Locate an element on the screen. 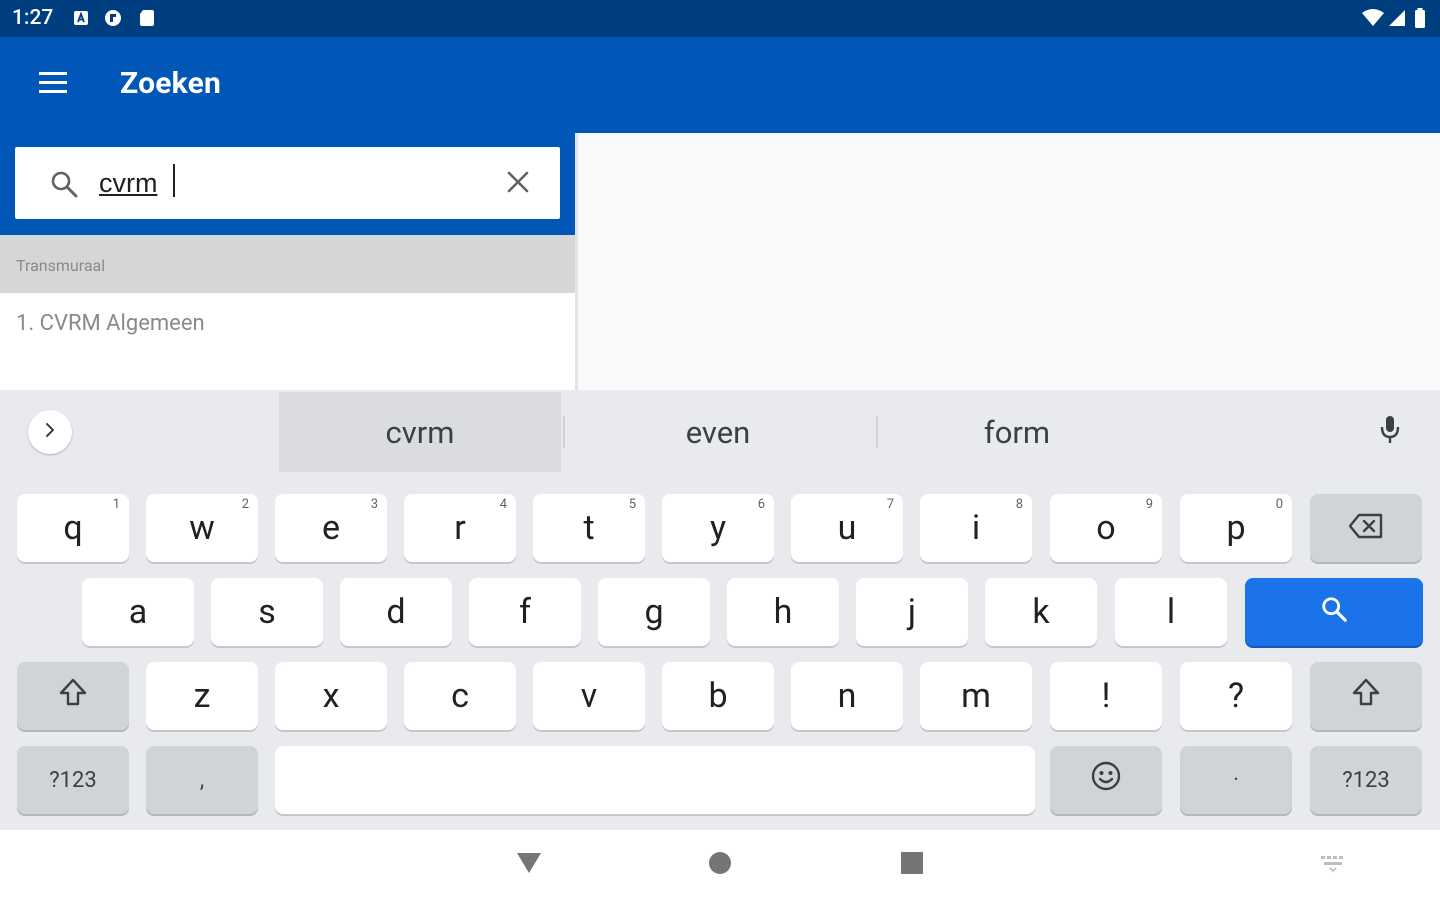 This screenshot has width=1440, height=900. keyboard-switch-button is located at coordinates (1333, 865).